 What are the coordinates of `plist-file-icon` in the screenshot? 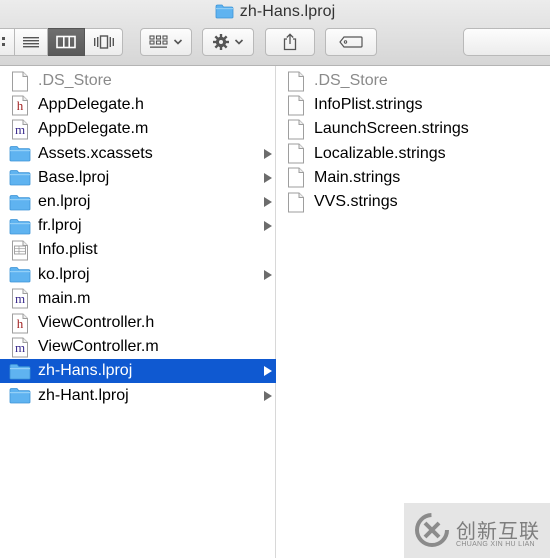 It's located at (20, 250).